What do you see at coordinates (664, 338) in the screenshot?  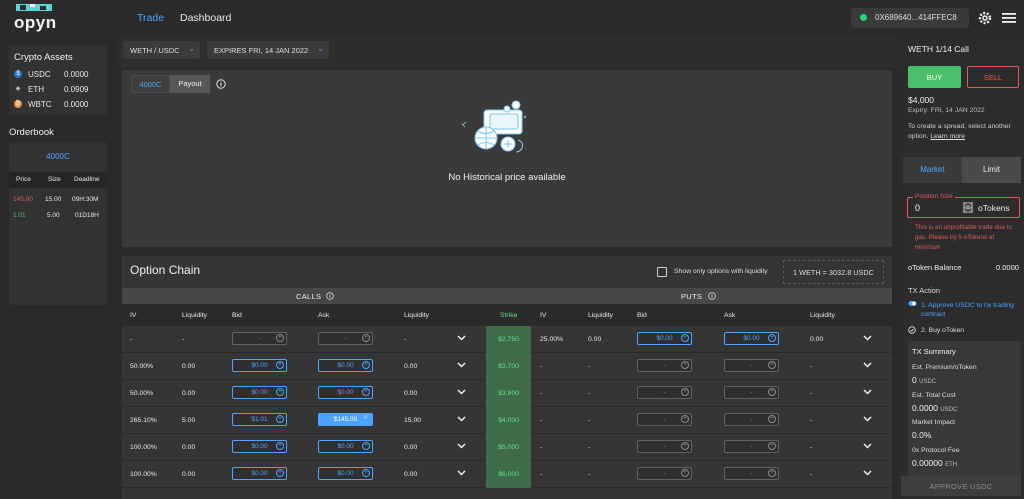 I see `put-bid-input: $0.00 +` at bounding box center [664, 338].